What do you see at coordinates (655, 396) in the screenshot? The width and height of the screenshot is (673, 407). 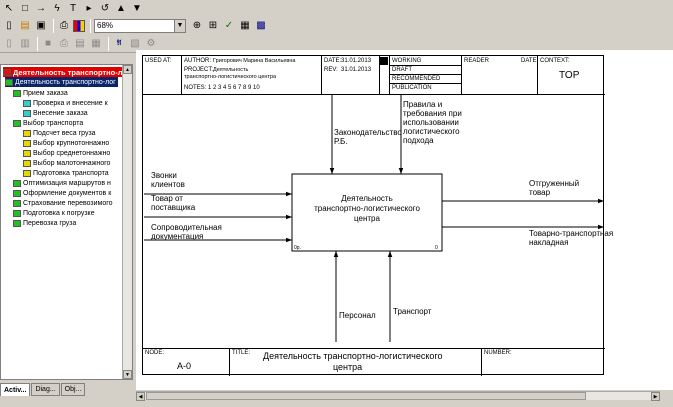 I see `scroll-right-icon: ▶` at bounding box center [655, 396].